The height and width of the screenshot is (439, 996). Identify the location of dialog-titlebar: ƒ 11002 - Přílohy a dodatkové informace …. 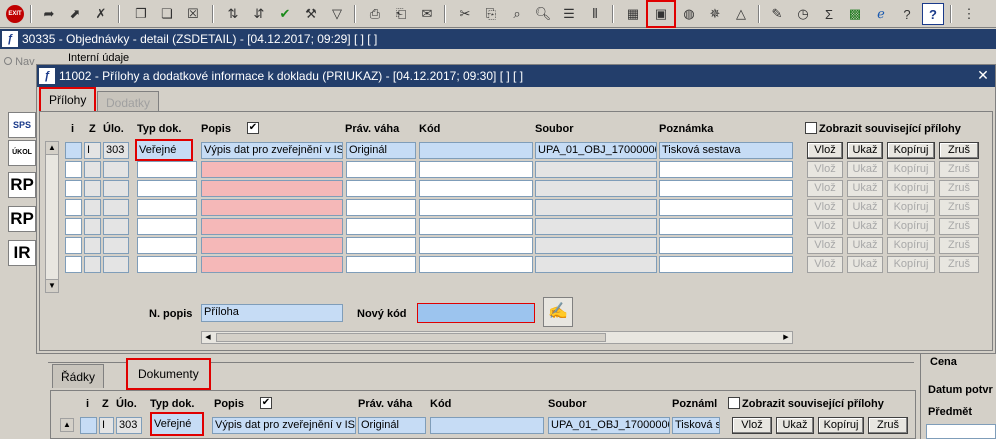
(516, 76).